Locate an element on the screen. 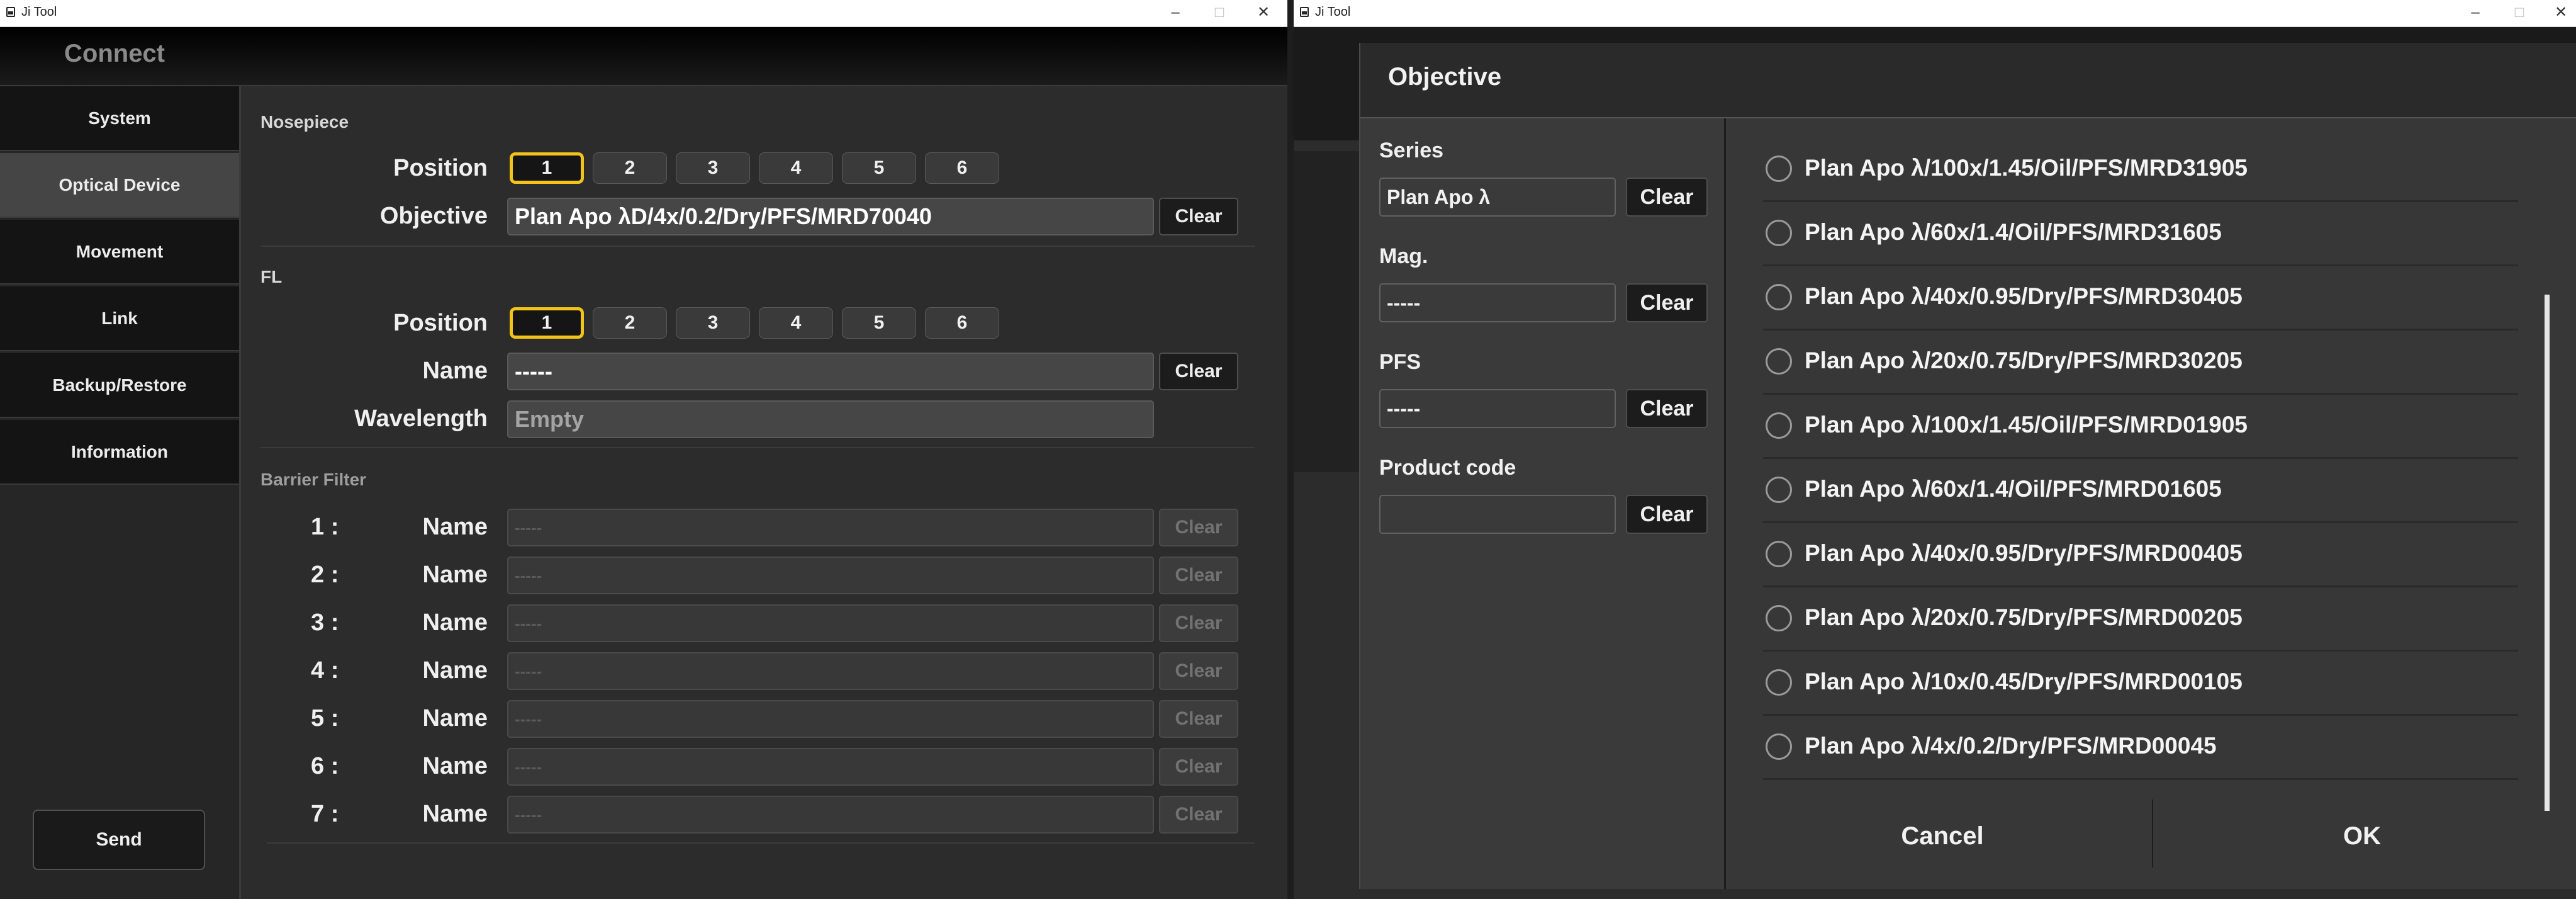  pfs-field: ----- is located at coordinates (1497, 408).